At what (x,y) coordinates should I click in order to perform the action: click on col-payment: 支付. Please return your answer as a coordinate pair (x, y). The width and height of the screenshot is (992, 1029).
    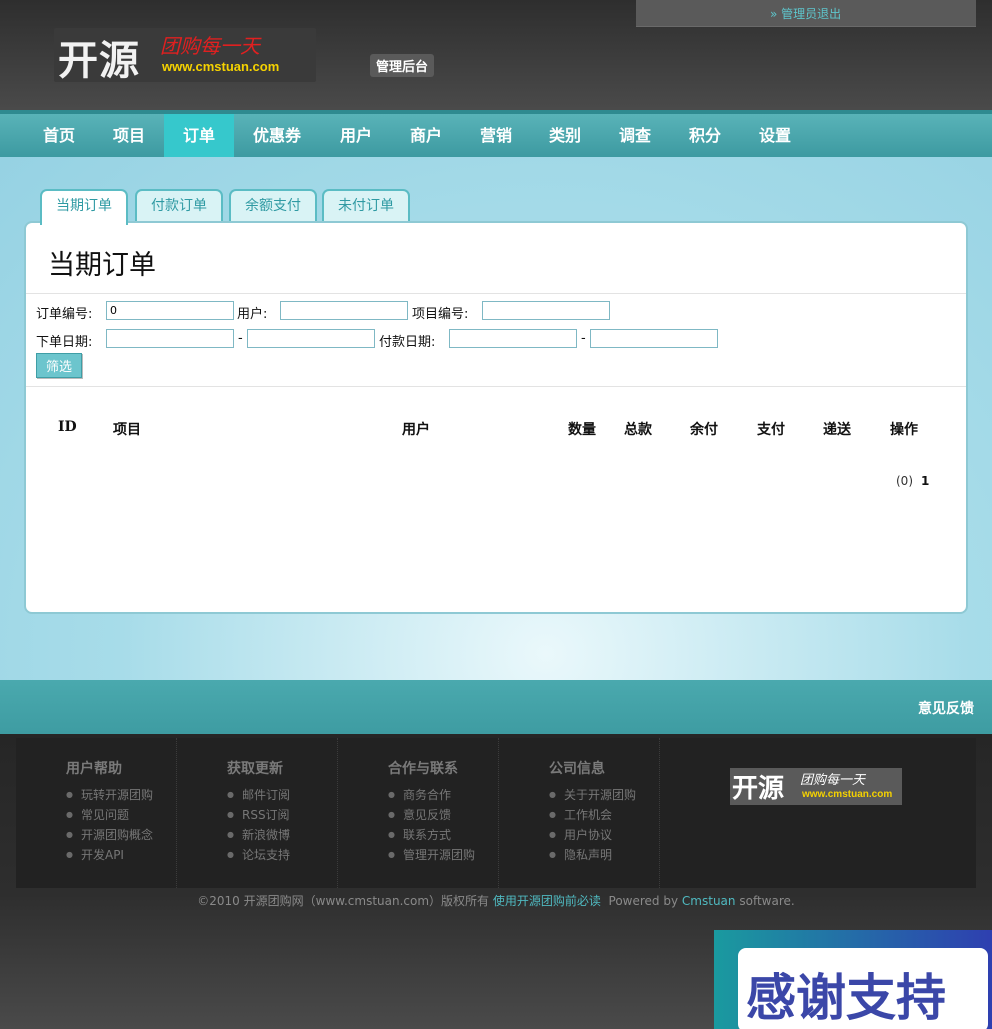
    Looking at the image, I should click on (771, 430).